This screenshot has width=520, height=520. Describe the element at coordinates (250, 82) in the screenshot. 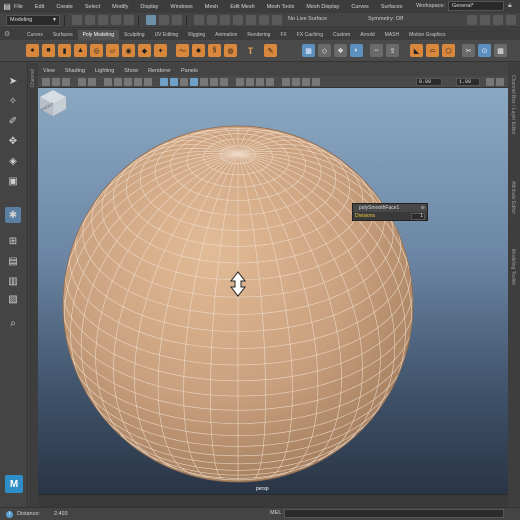

I see `motion-blur-icon` at that location.